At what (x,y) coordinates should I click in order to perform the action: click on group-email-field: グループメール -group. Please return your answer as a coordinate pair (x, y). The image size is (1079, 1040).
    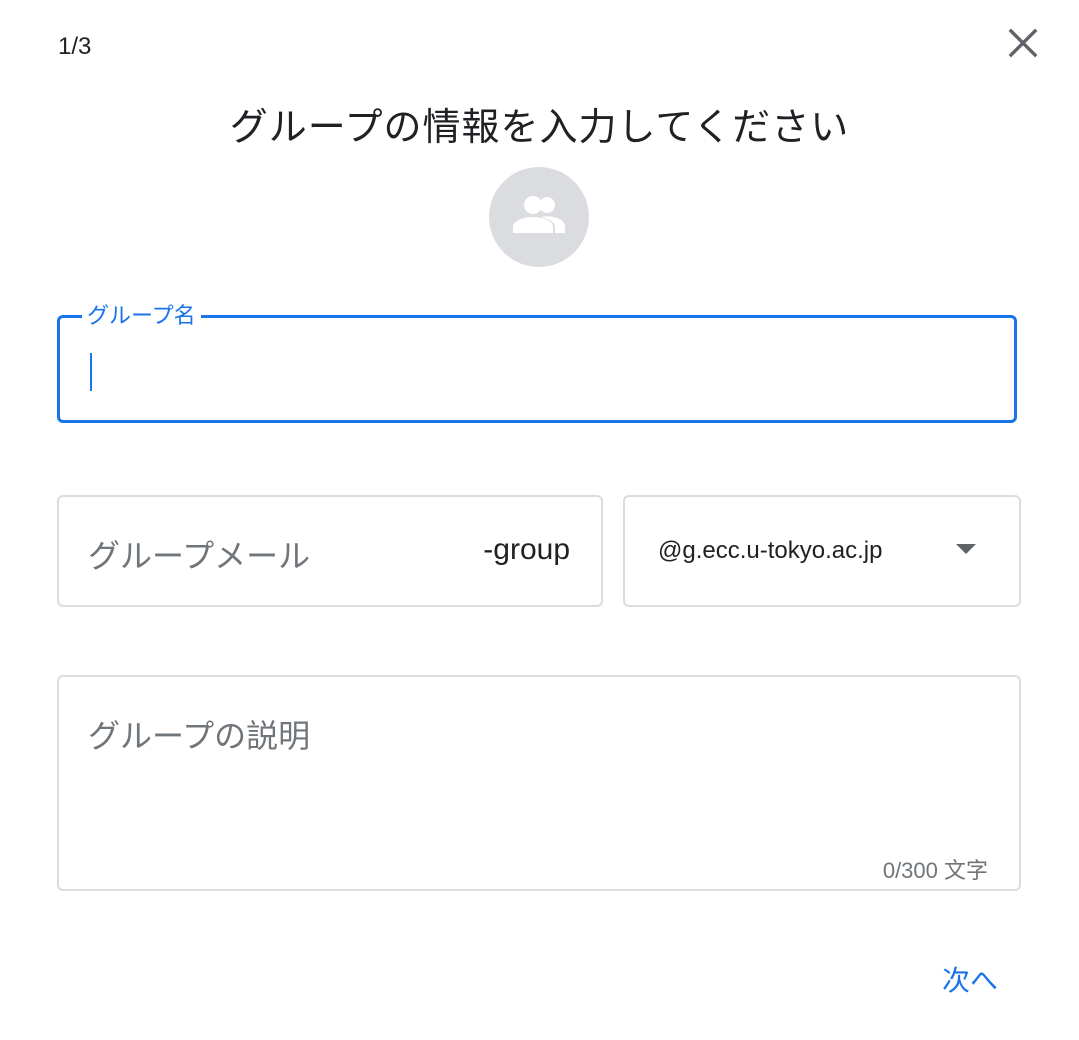
    Looking at the image, I should click on (330, 551).